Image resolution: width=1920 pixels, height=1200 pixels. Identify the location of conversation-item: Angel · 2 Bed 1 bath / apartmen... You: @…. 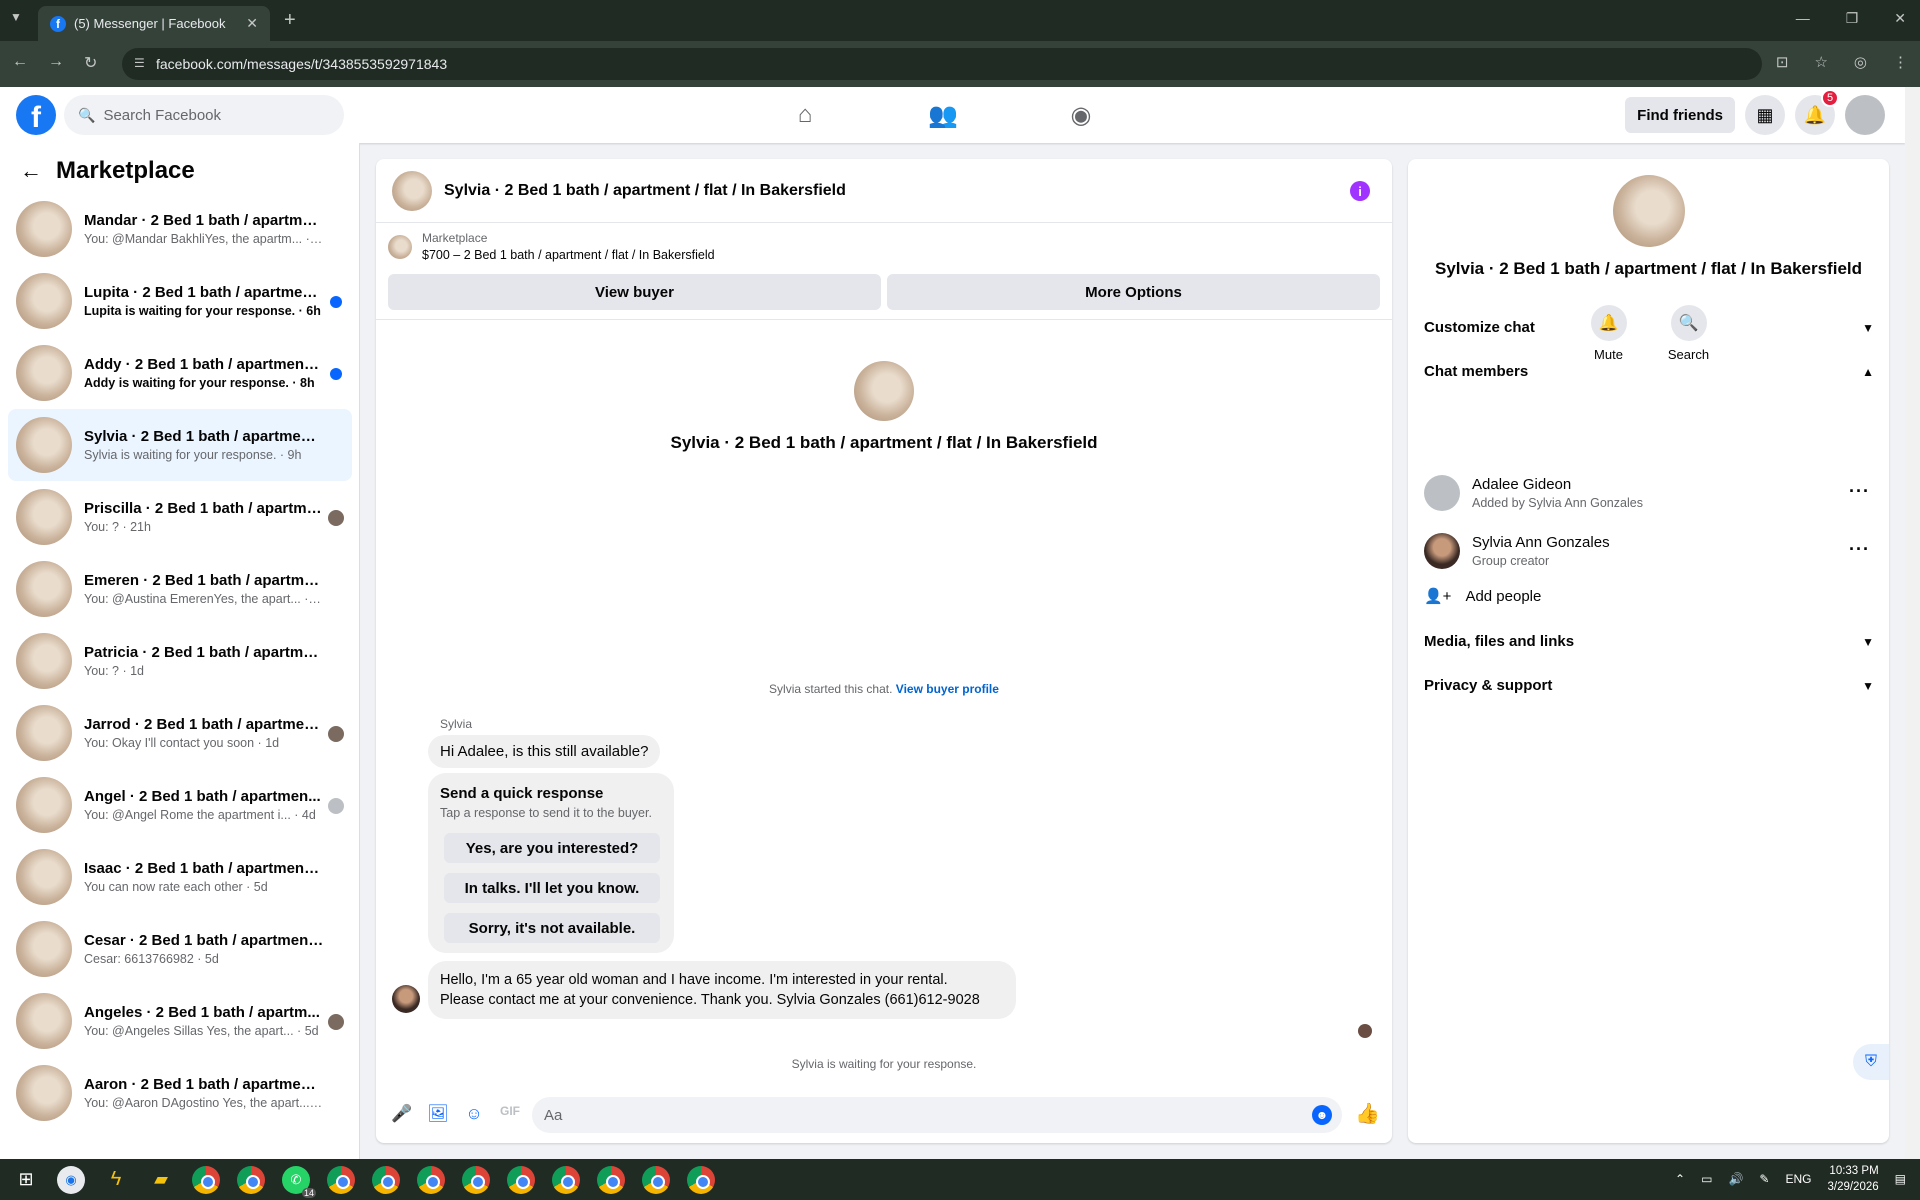
(180, 805).